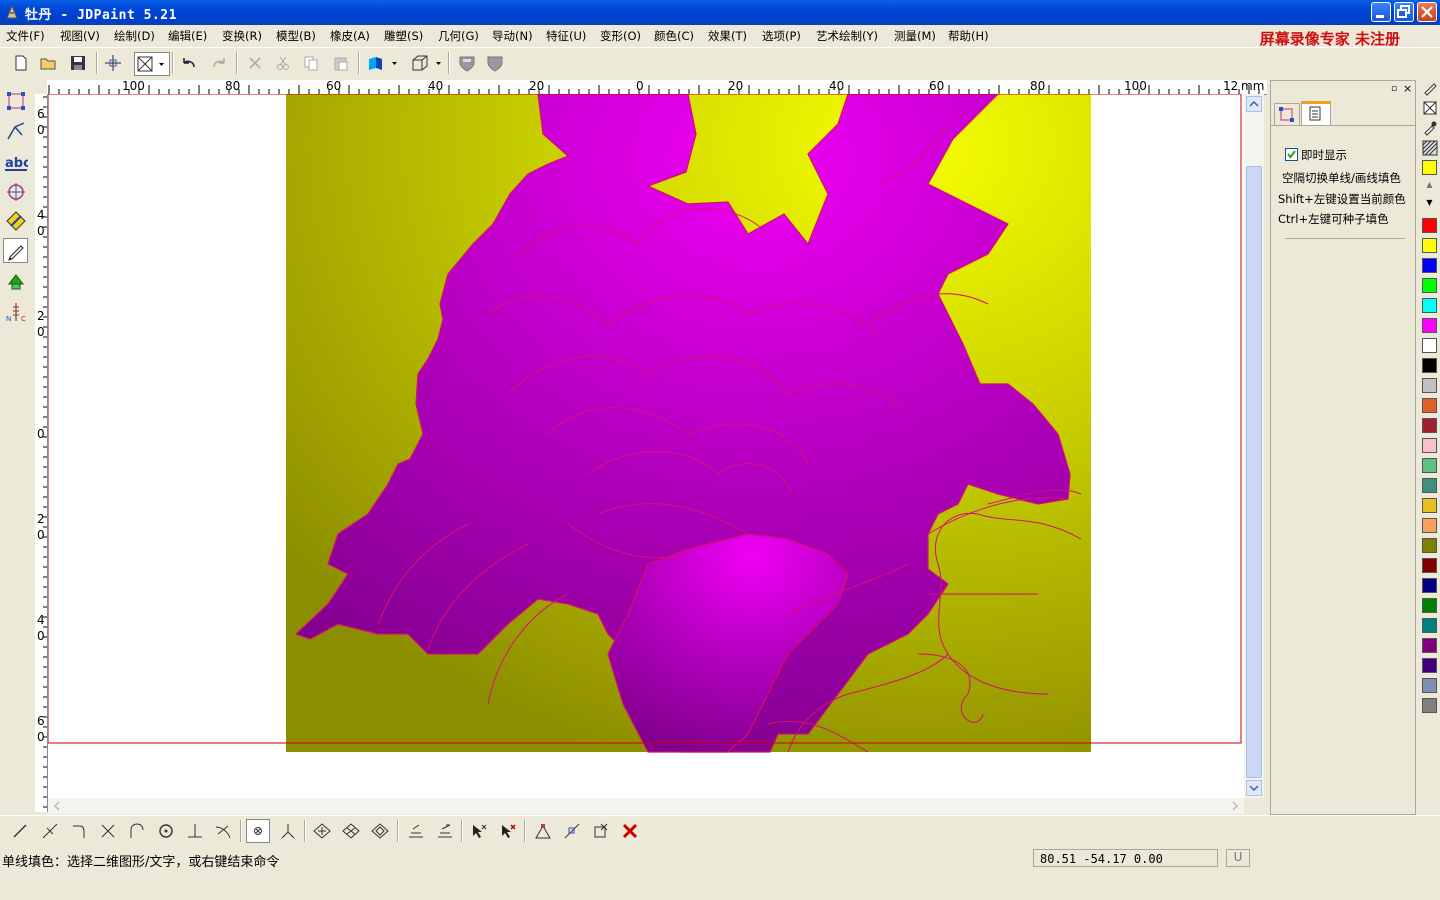 The width and height of the screenshot is (1440, 900). Describe the element at coordinates (137, 831) in the screenshot. I see `curve-icon` at that location.